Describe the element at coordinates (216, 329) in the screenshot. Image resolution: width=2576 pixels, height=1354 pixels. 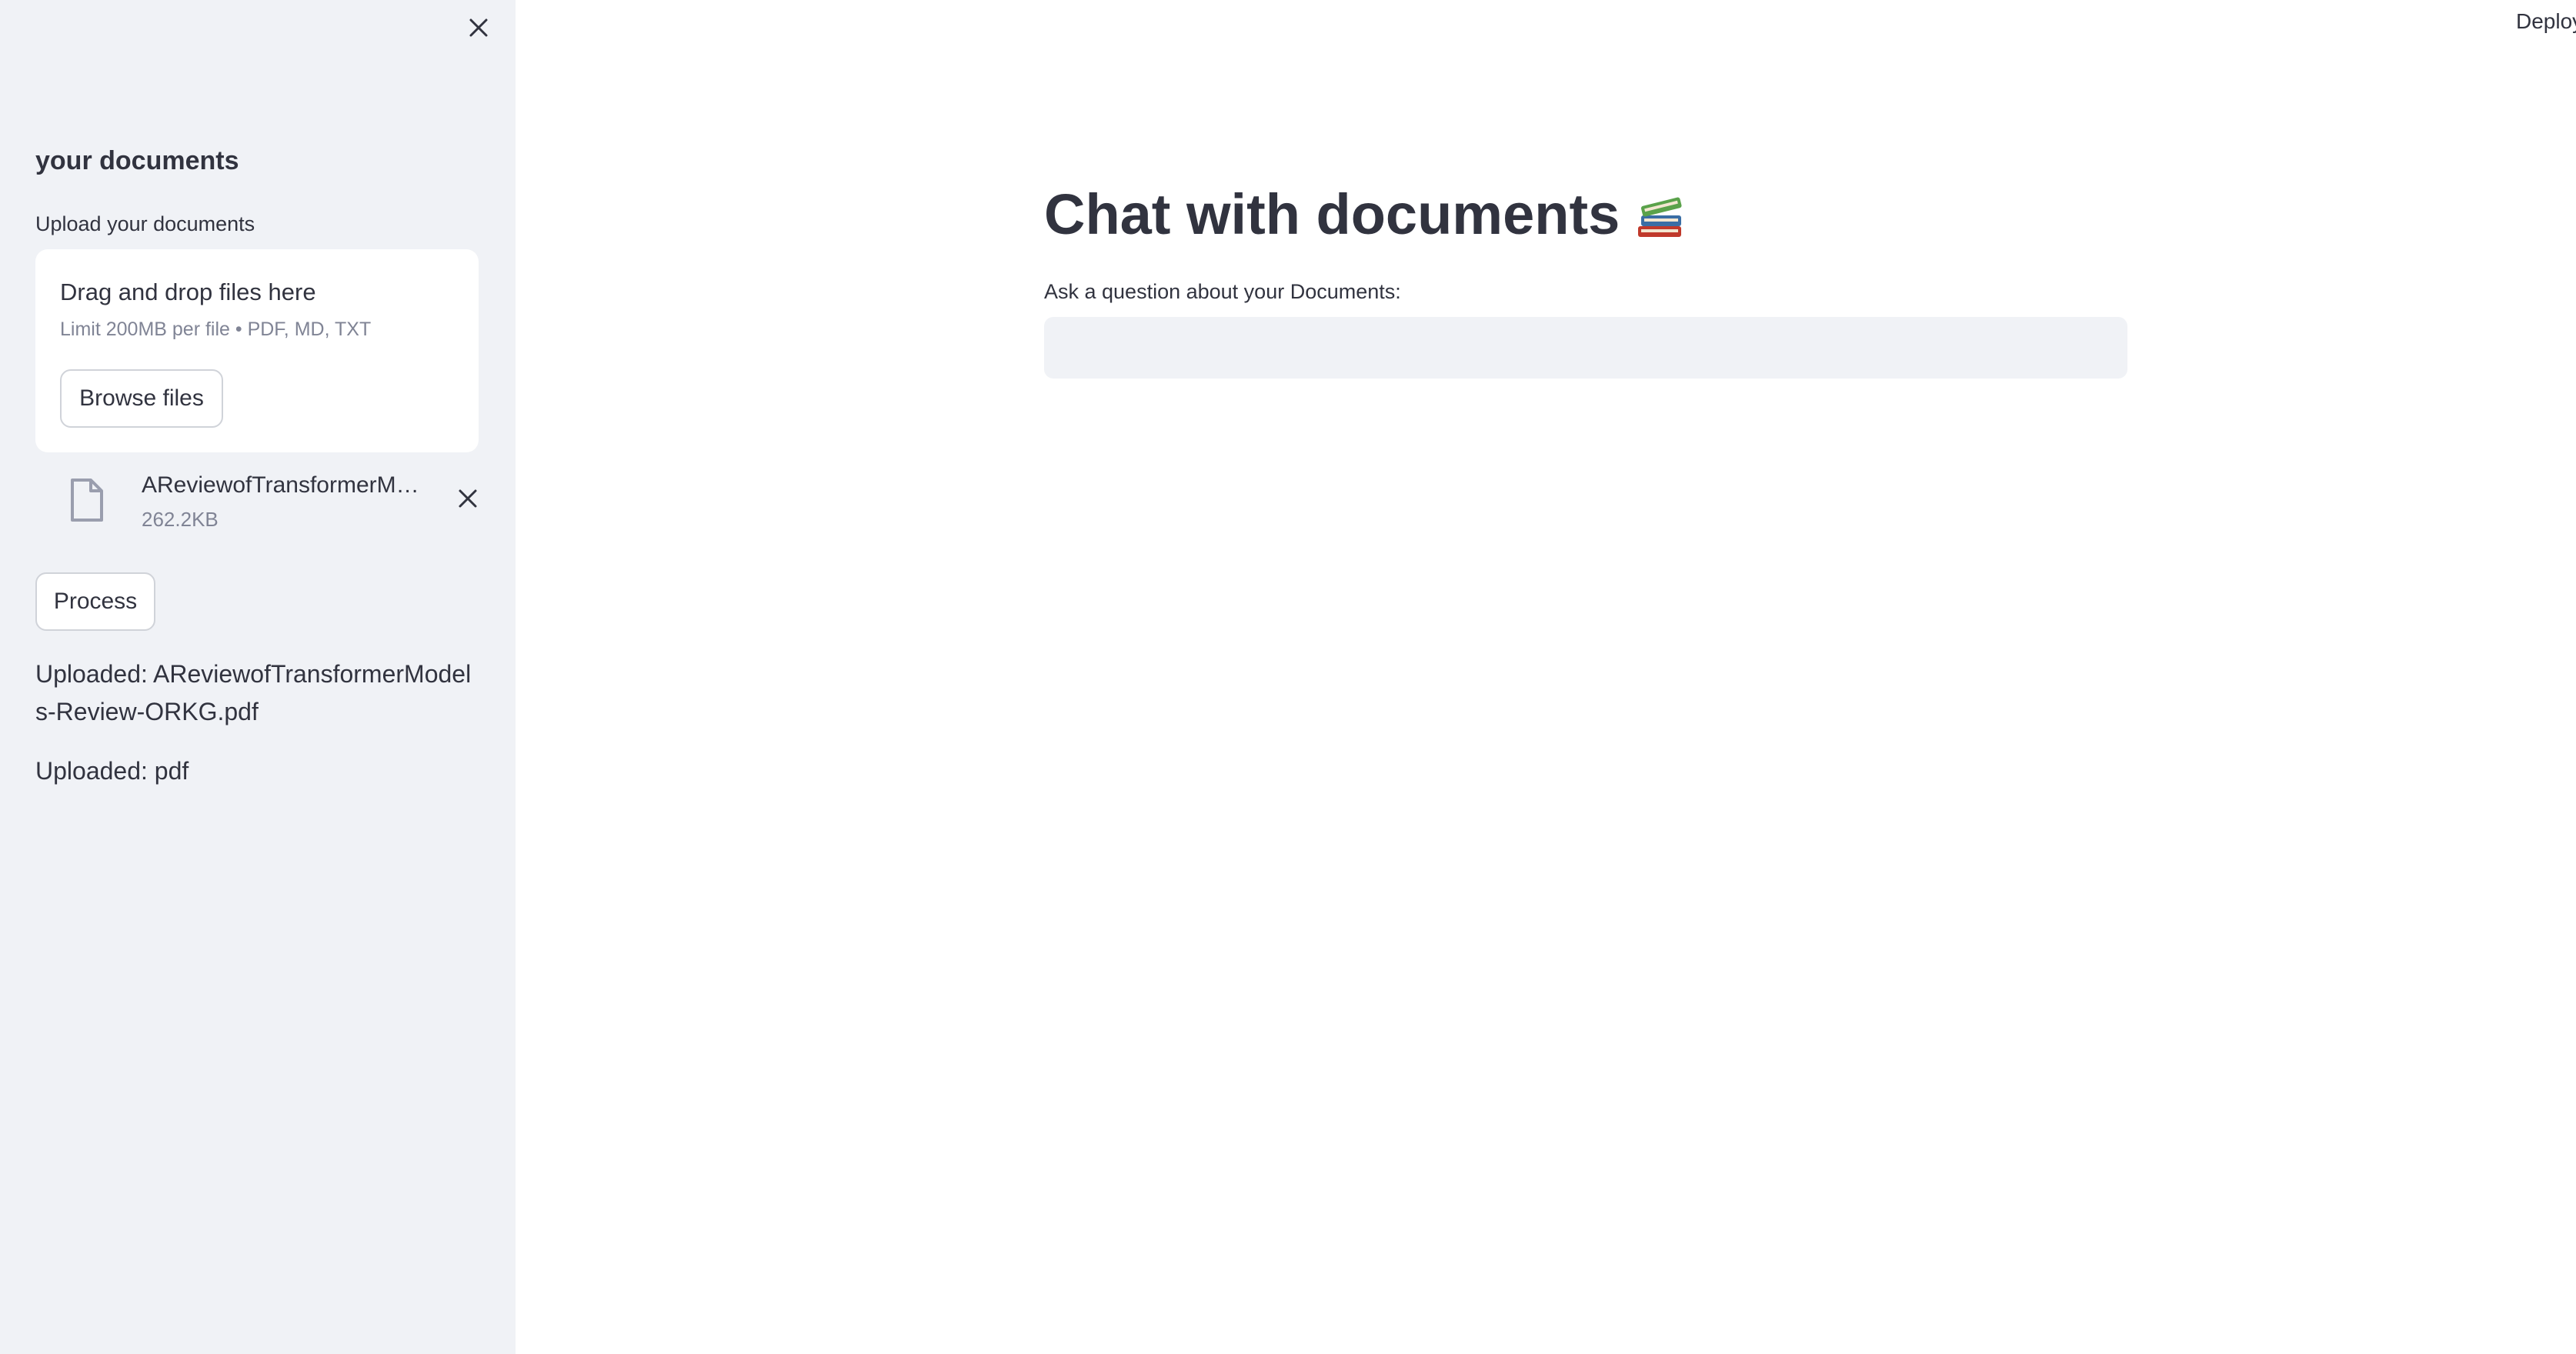
I see `dropzone-limit-text: Limit 200MB per file • PDF, MD, TXT` at that location.